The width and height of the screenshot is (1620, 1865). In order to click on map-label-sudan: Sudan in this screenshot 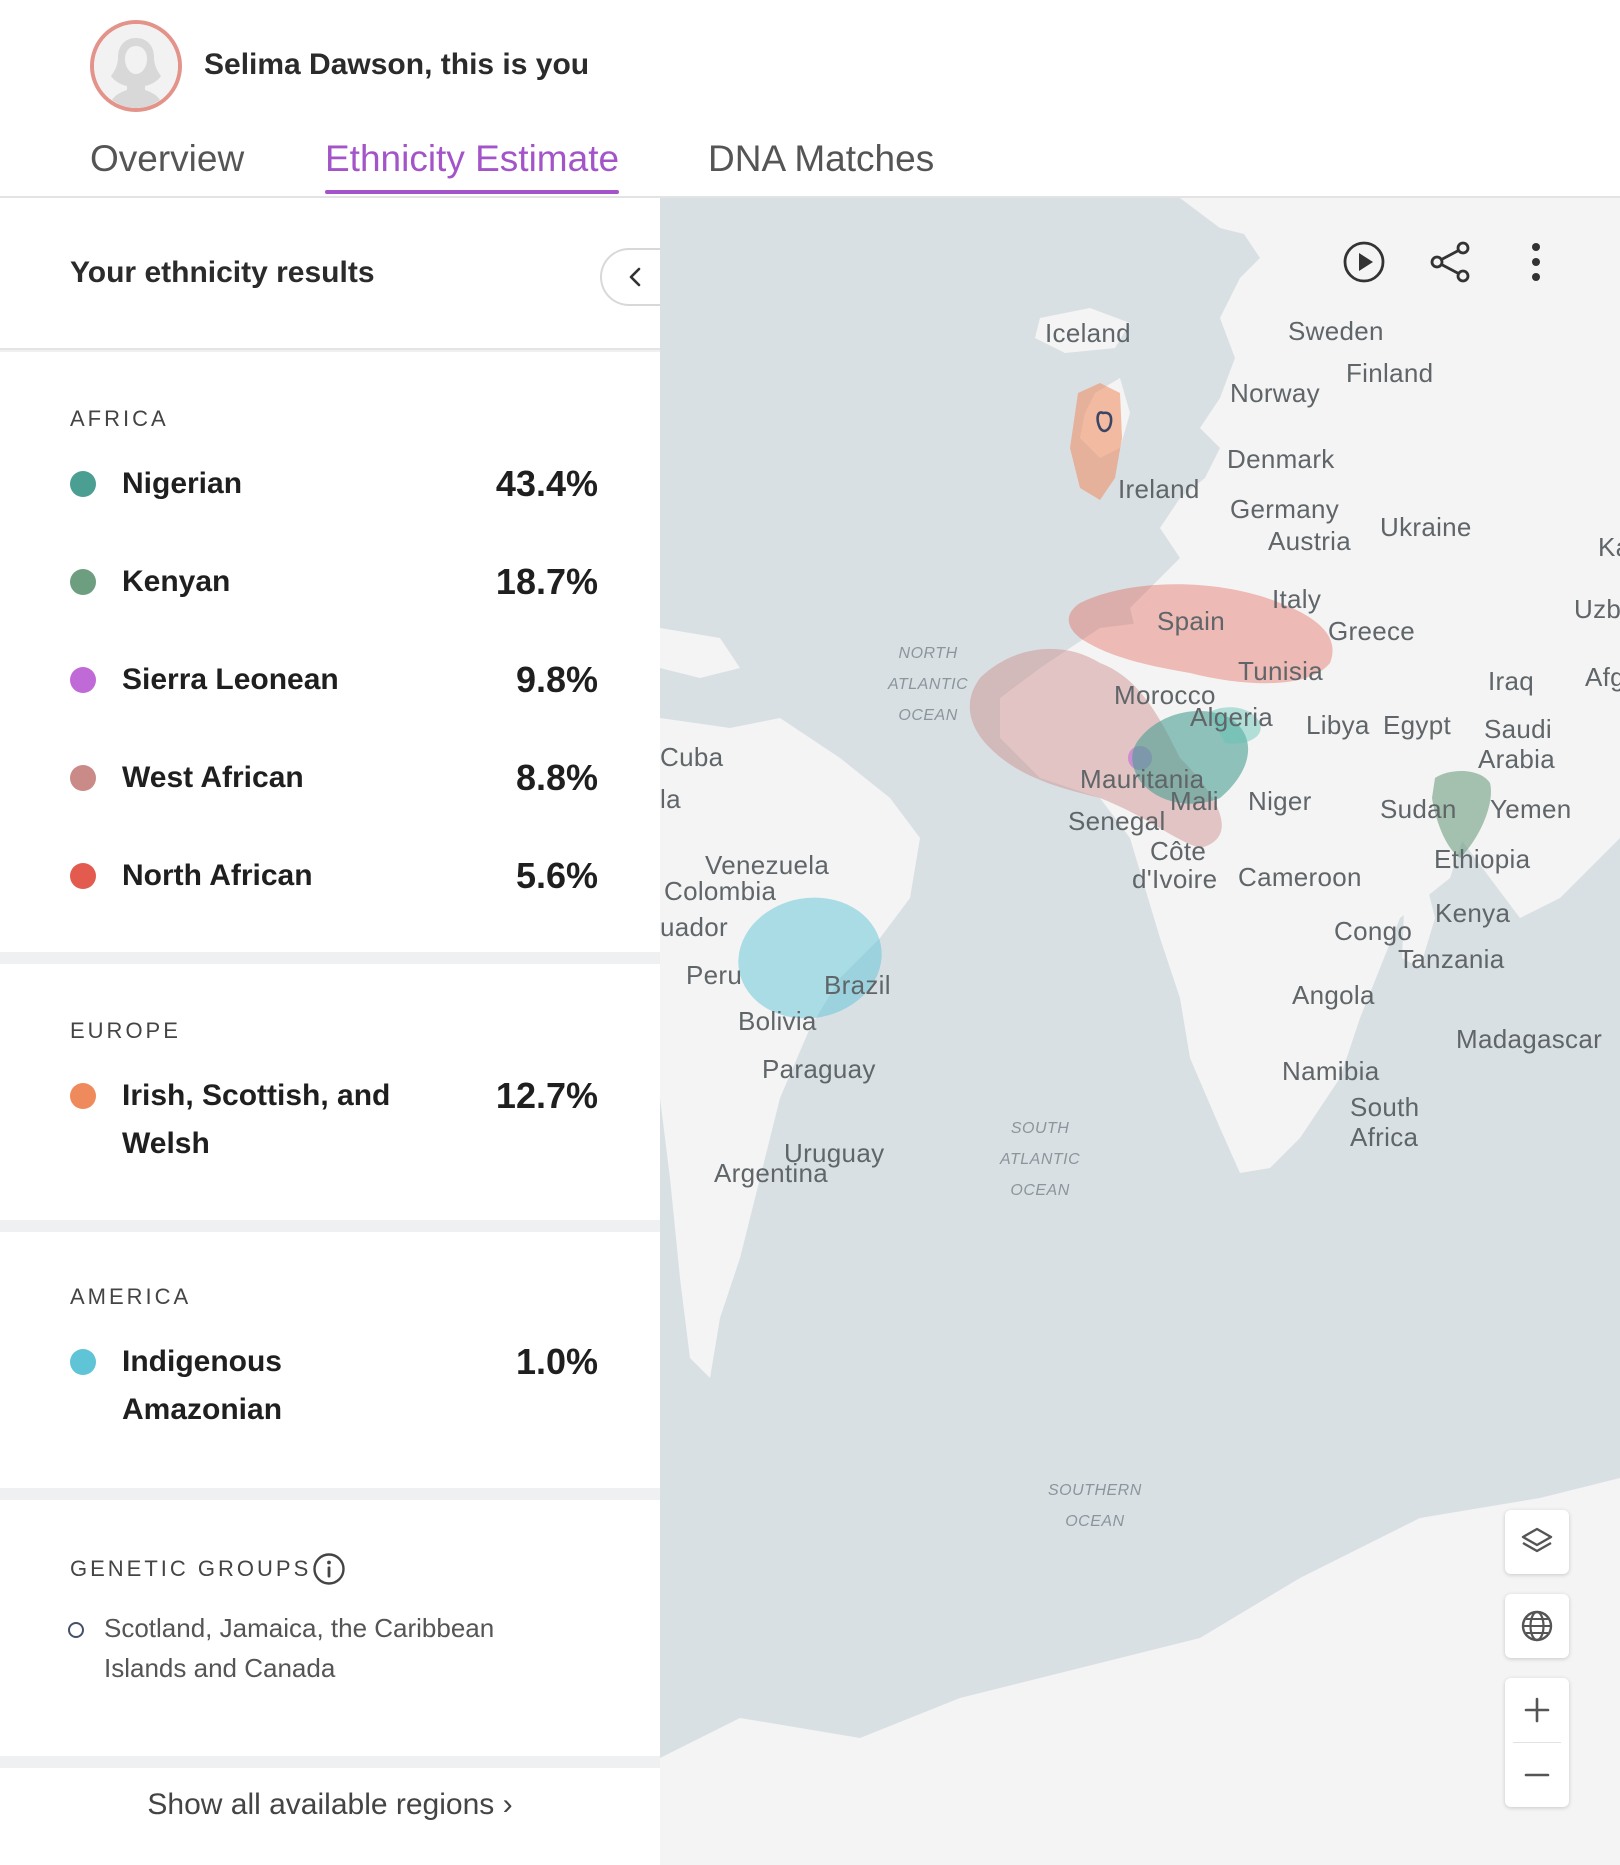, I will do `click(1418, 809)`.